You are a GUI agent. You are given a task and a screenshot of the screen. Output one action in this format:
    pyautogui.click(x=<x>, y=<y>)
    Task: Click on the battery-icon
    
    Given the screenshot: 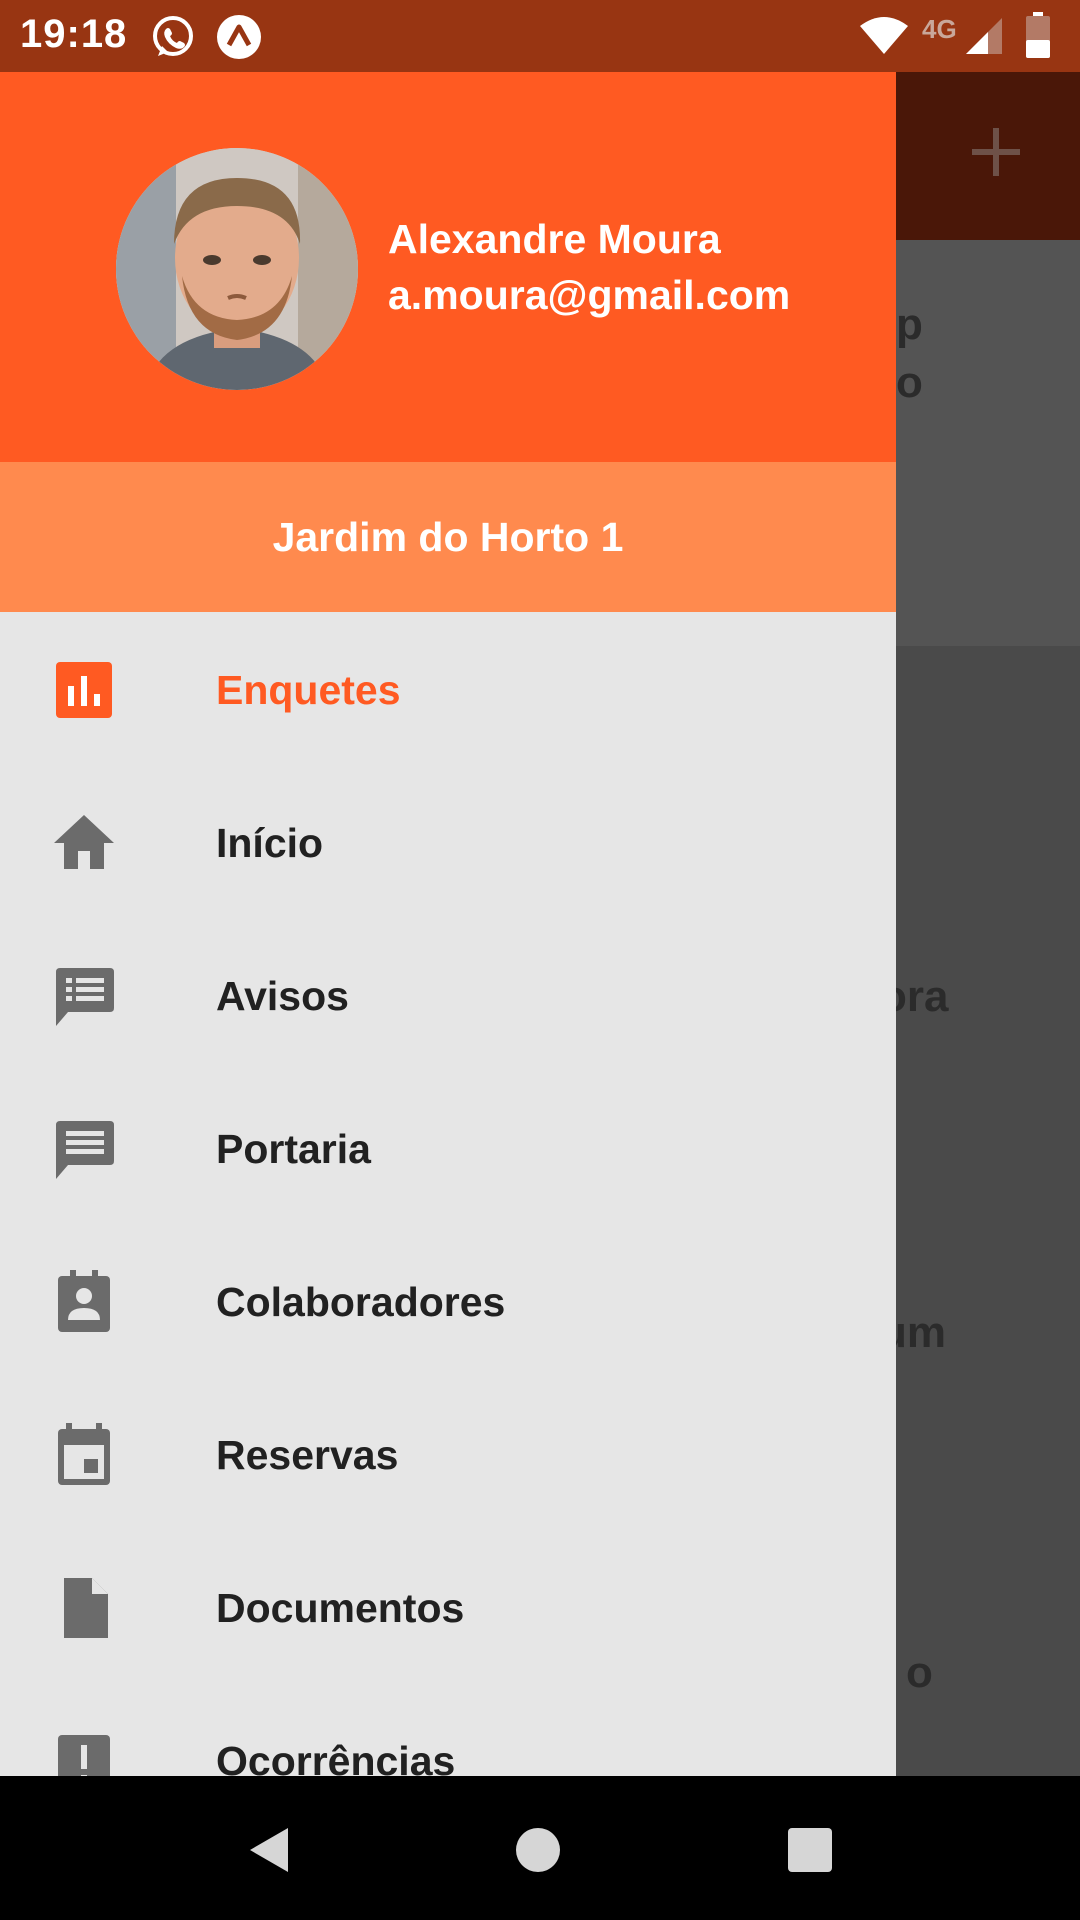 What is the action you would take?
    pyautogui.click(x=1038, y=35)
    